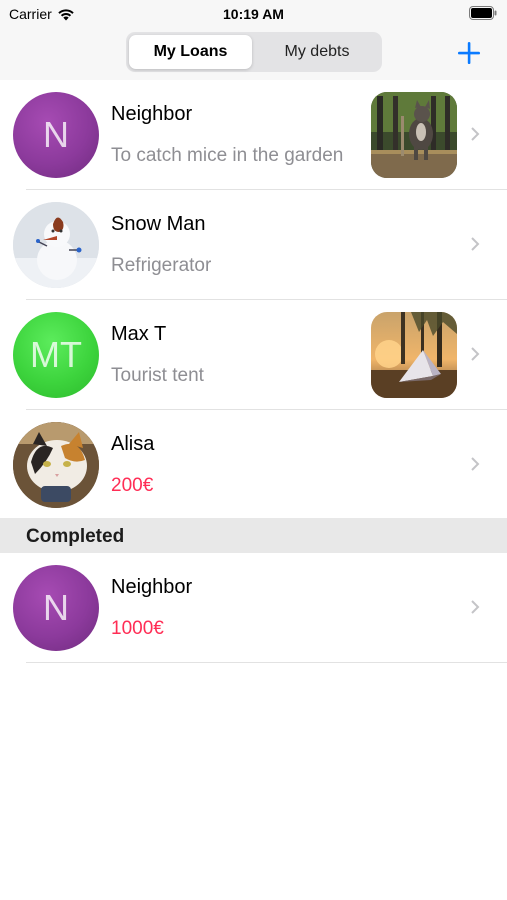 This screenshot has height=900, width=507. What do you see at coordinates (227, 155) in the screenshot?
I see `loan-item-description: To catch mice in the garden` at bounding box center [227, 155].